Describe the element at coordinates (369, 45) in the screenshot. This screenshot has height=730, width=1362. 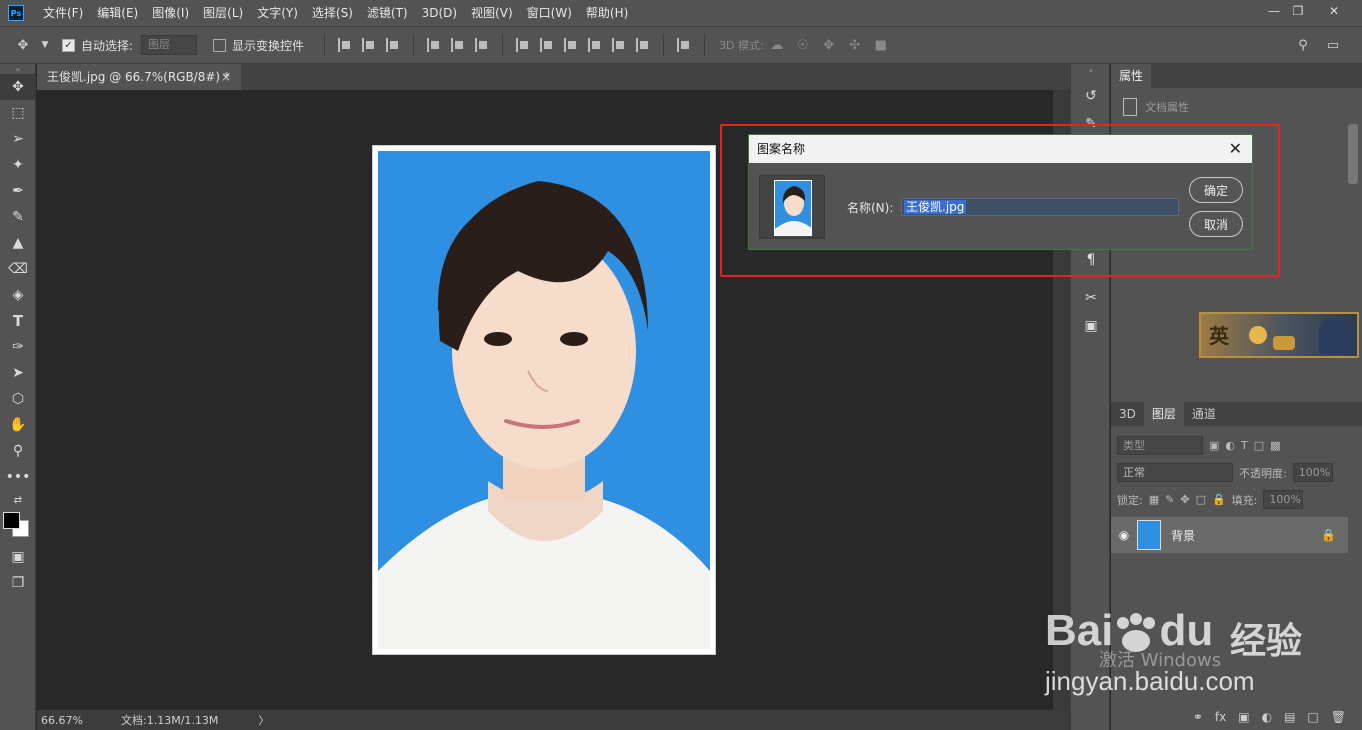
I see `align-vcenter-icon` at that location.